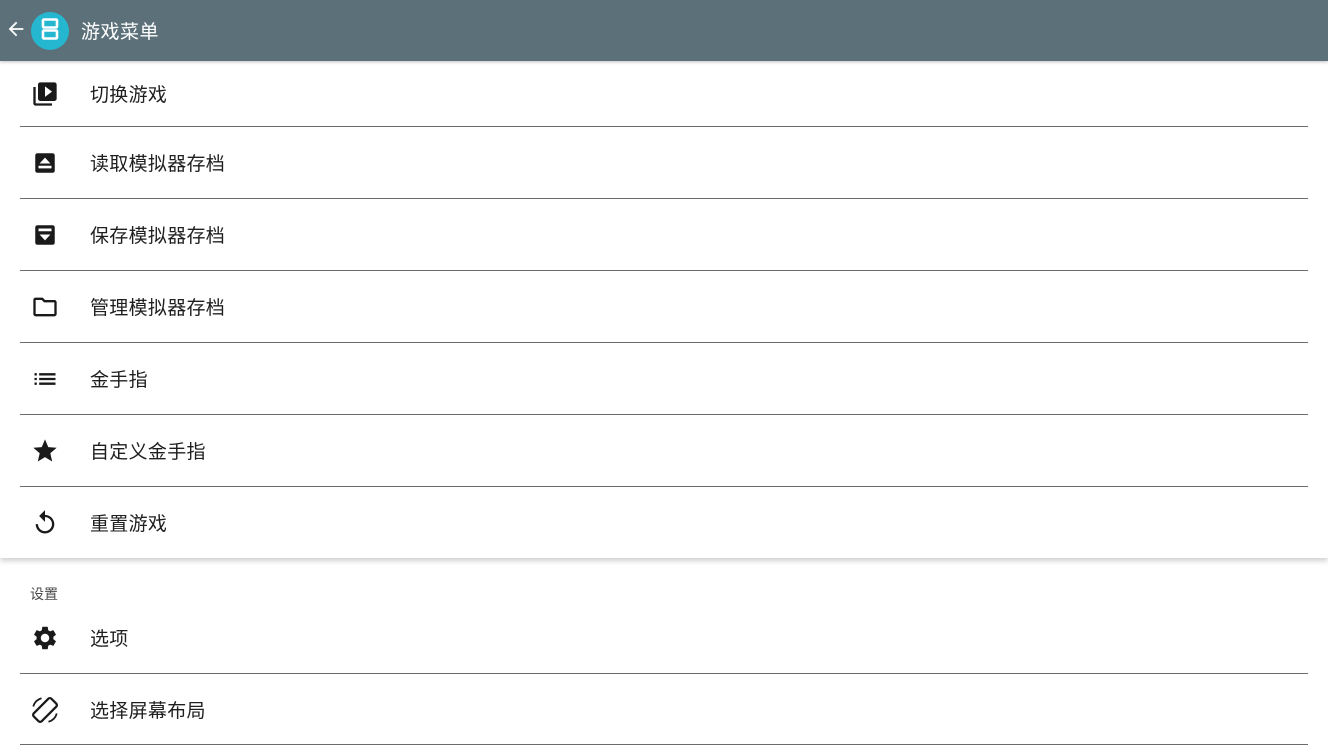  What do you see at coordinates (664, 93) in the screenshot?
I see `menu-item-switch-game: 切换游戏` at bounding box center [664, 93].